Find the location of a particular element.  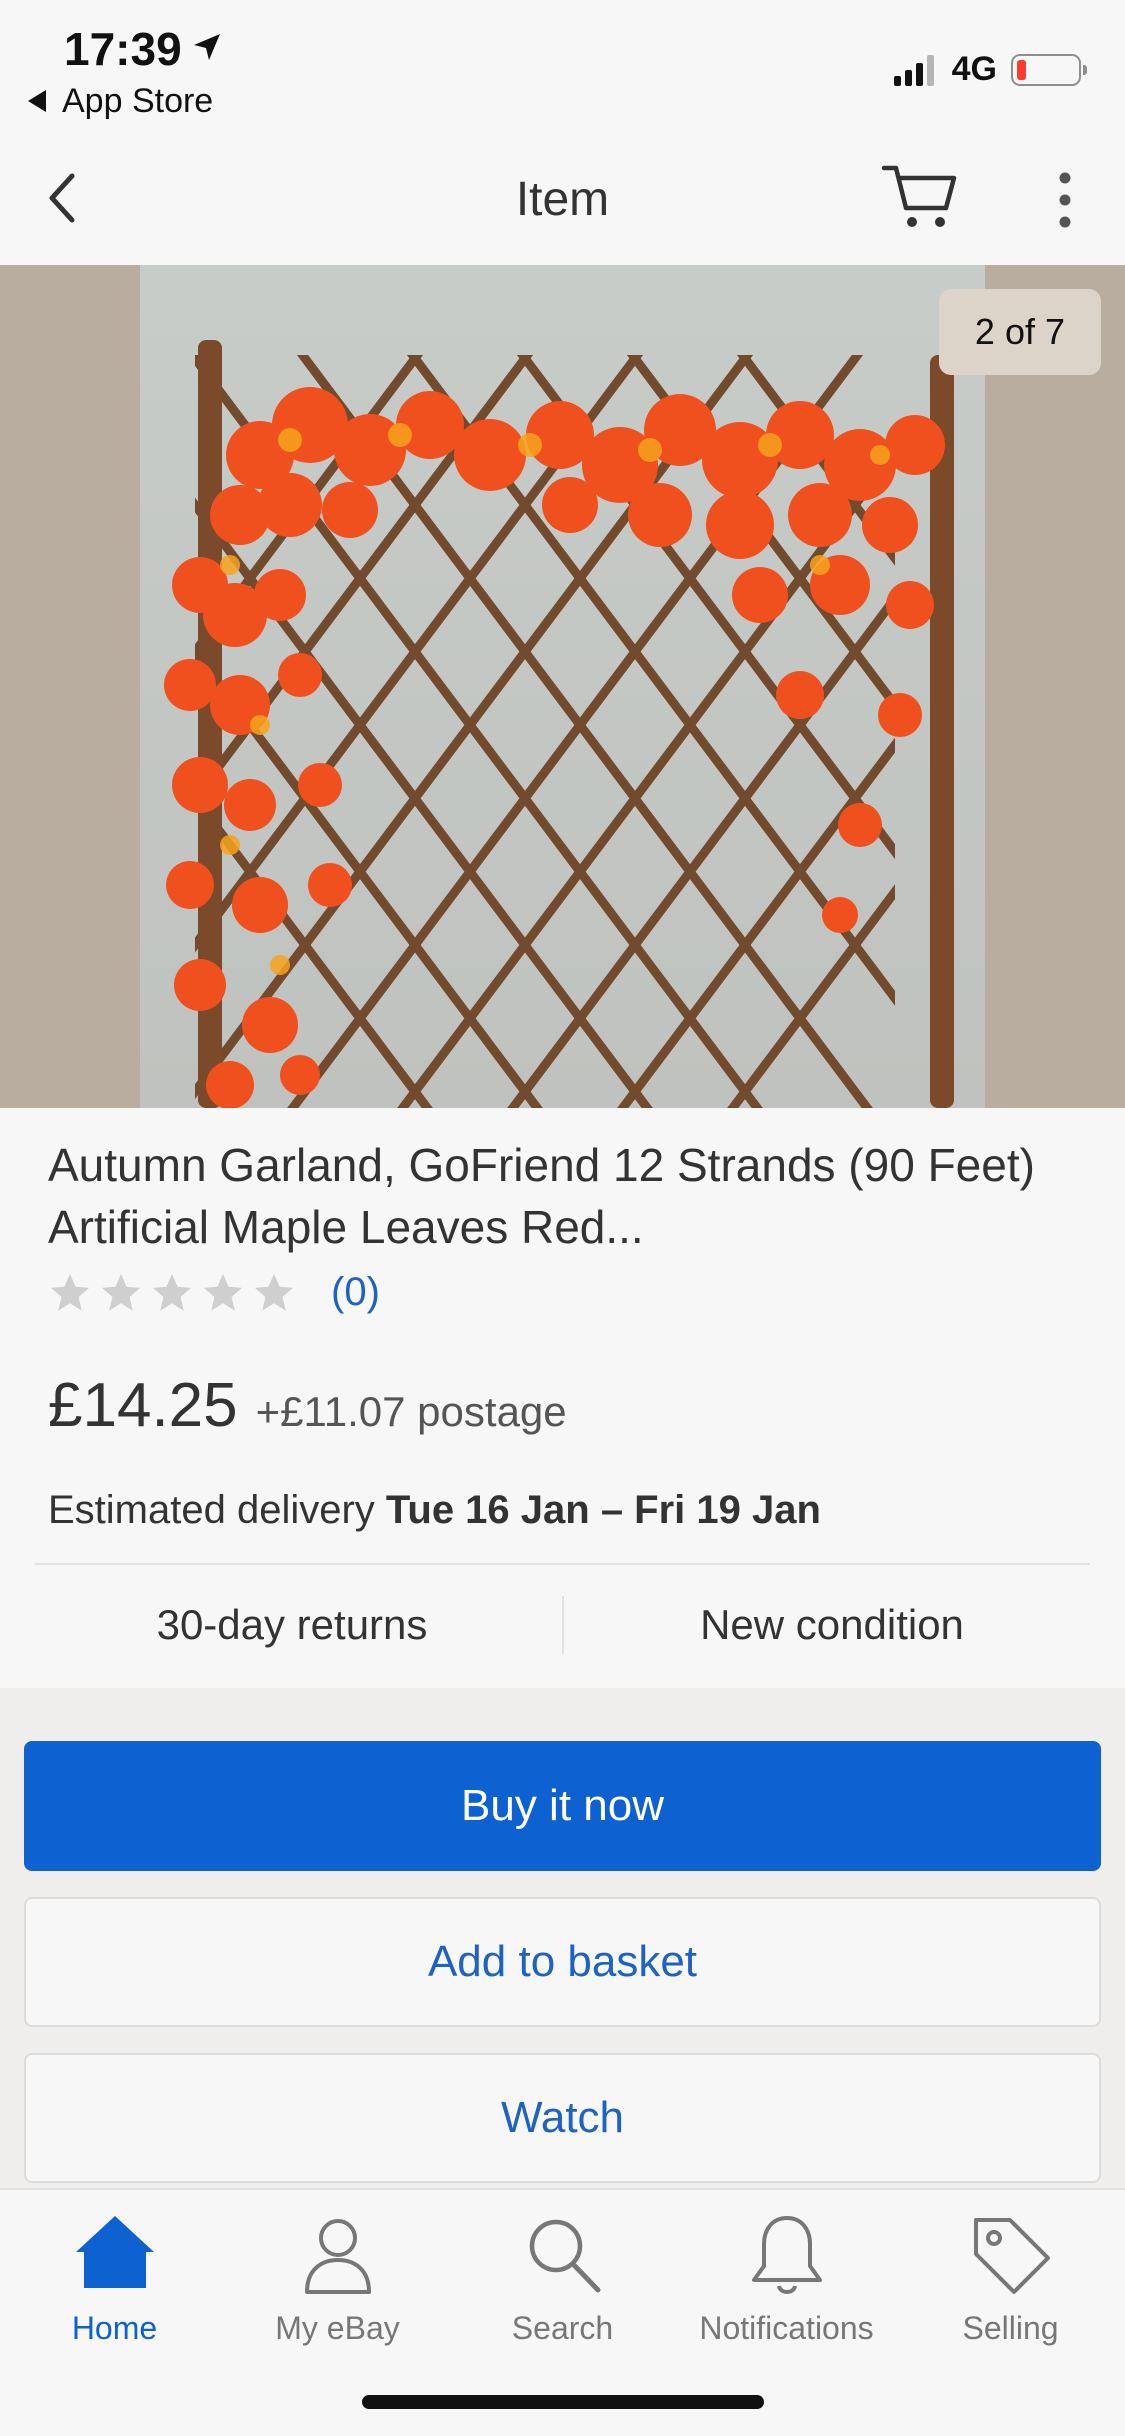

divider is located at coordinates (562, 1564).